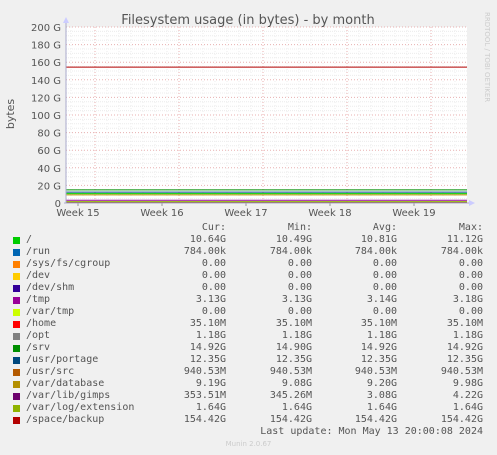 The image size is (497, 455). Describe the element at coordinates (66, 20) in the screenshot. I see `y-axis-arrow` at that location.